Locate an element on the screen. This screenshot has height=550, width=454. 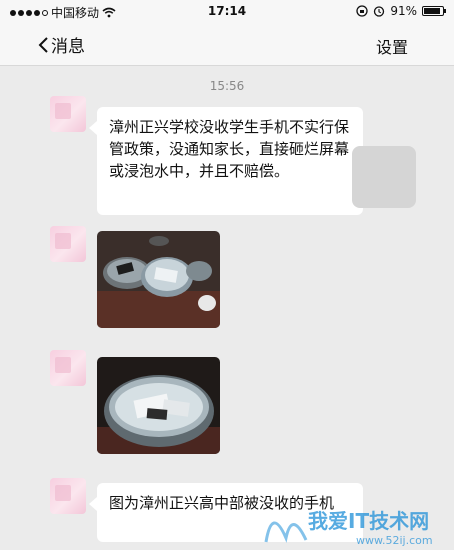
chevron-left-icon is located at coordinates (43, 44).